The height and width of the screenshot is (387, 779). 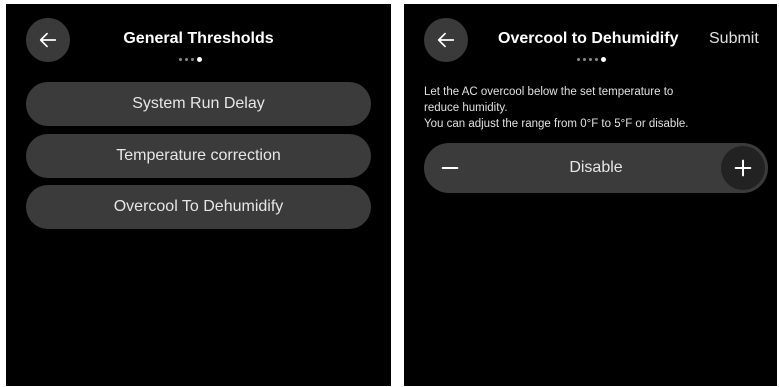 I want to click on minus-icon, so click(x=450, y=168).